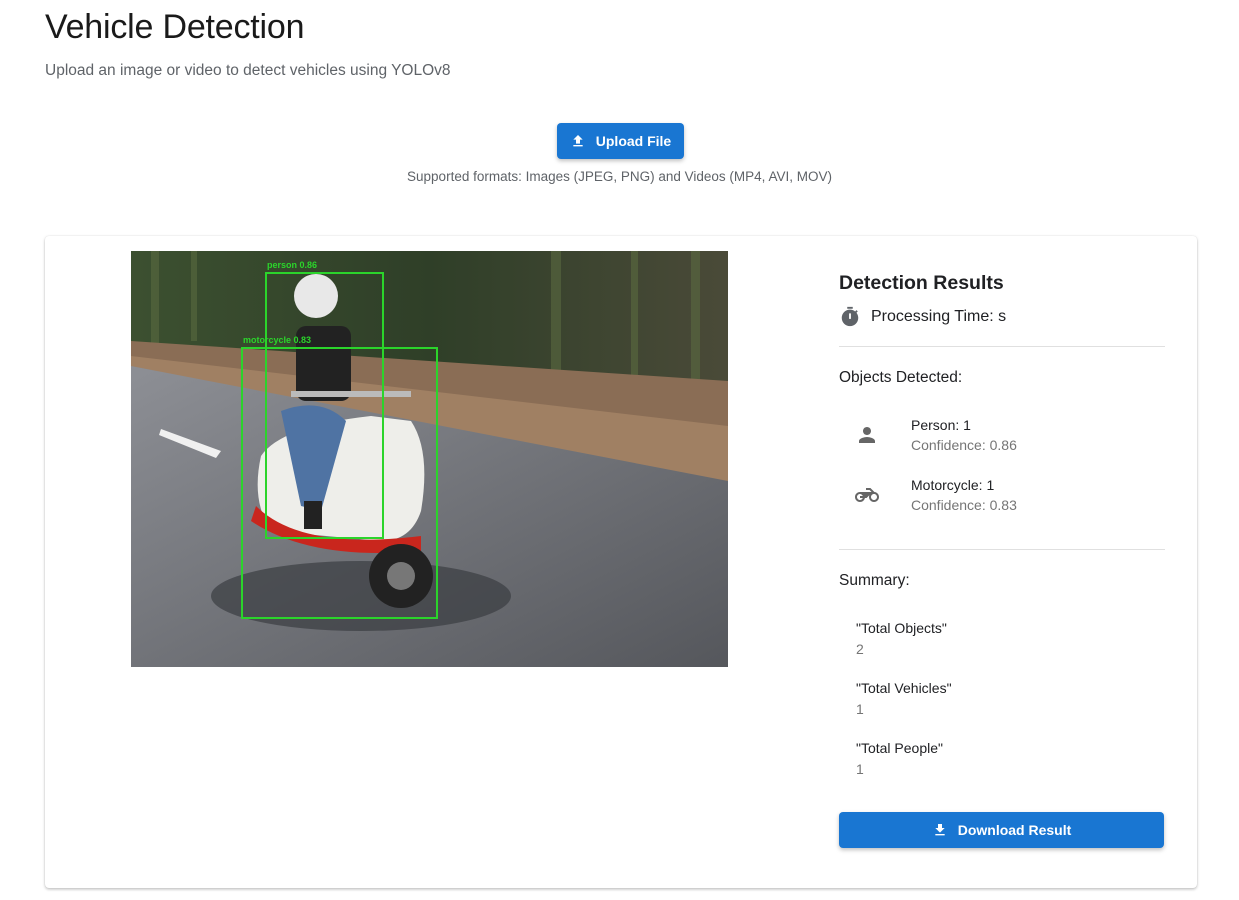 This screenshot has width=1239, height=900. What do you see at coordinates (1014, 830) in the screenshot?
I see `download-button-label: Download Result` at bounding box center [1014, 830].